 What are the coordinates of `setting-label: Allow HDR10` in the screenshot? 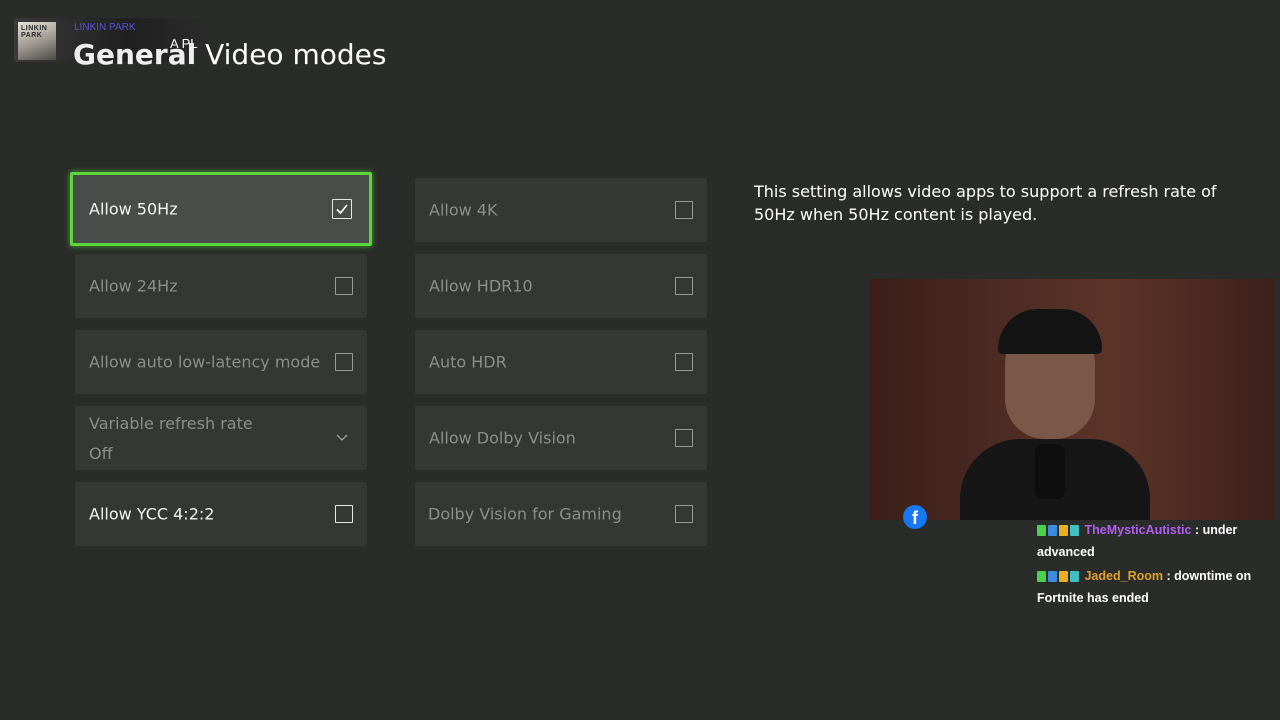 It's located at (481, 286).